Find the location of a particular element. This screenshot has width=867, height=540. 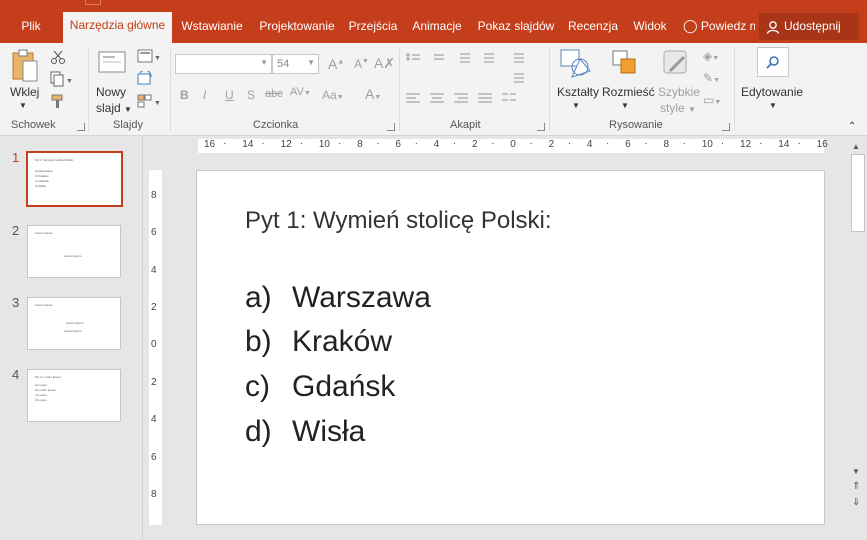

slide-thumbnail-2: Lorem ipsum Lorem ipsum is located at coordinates (74, 251).